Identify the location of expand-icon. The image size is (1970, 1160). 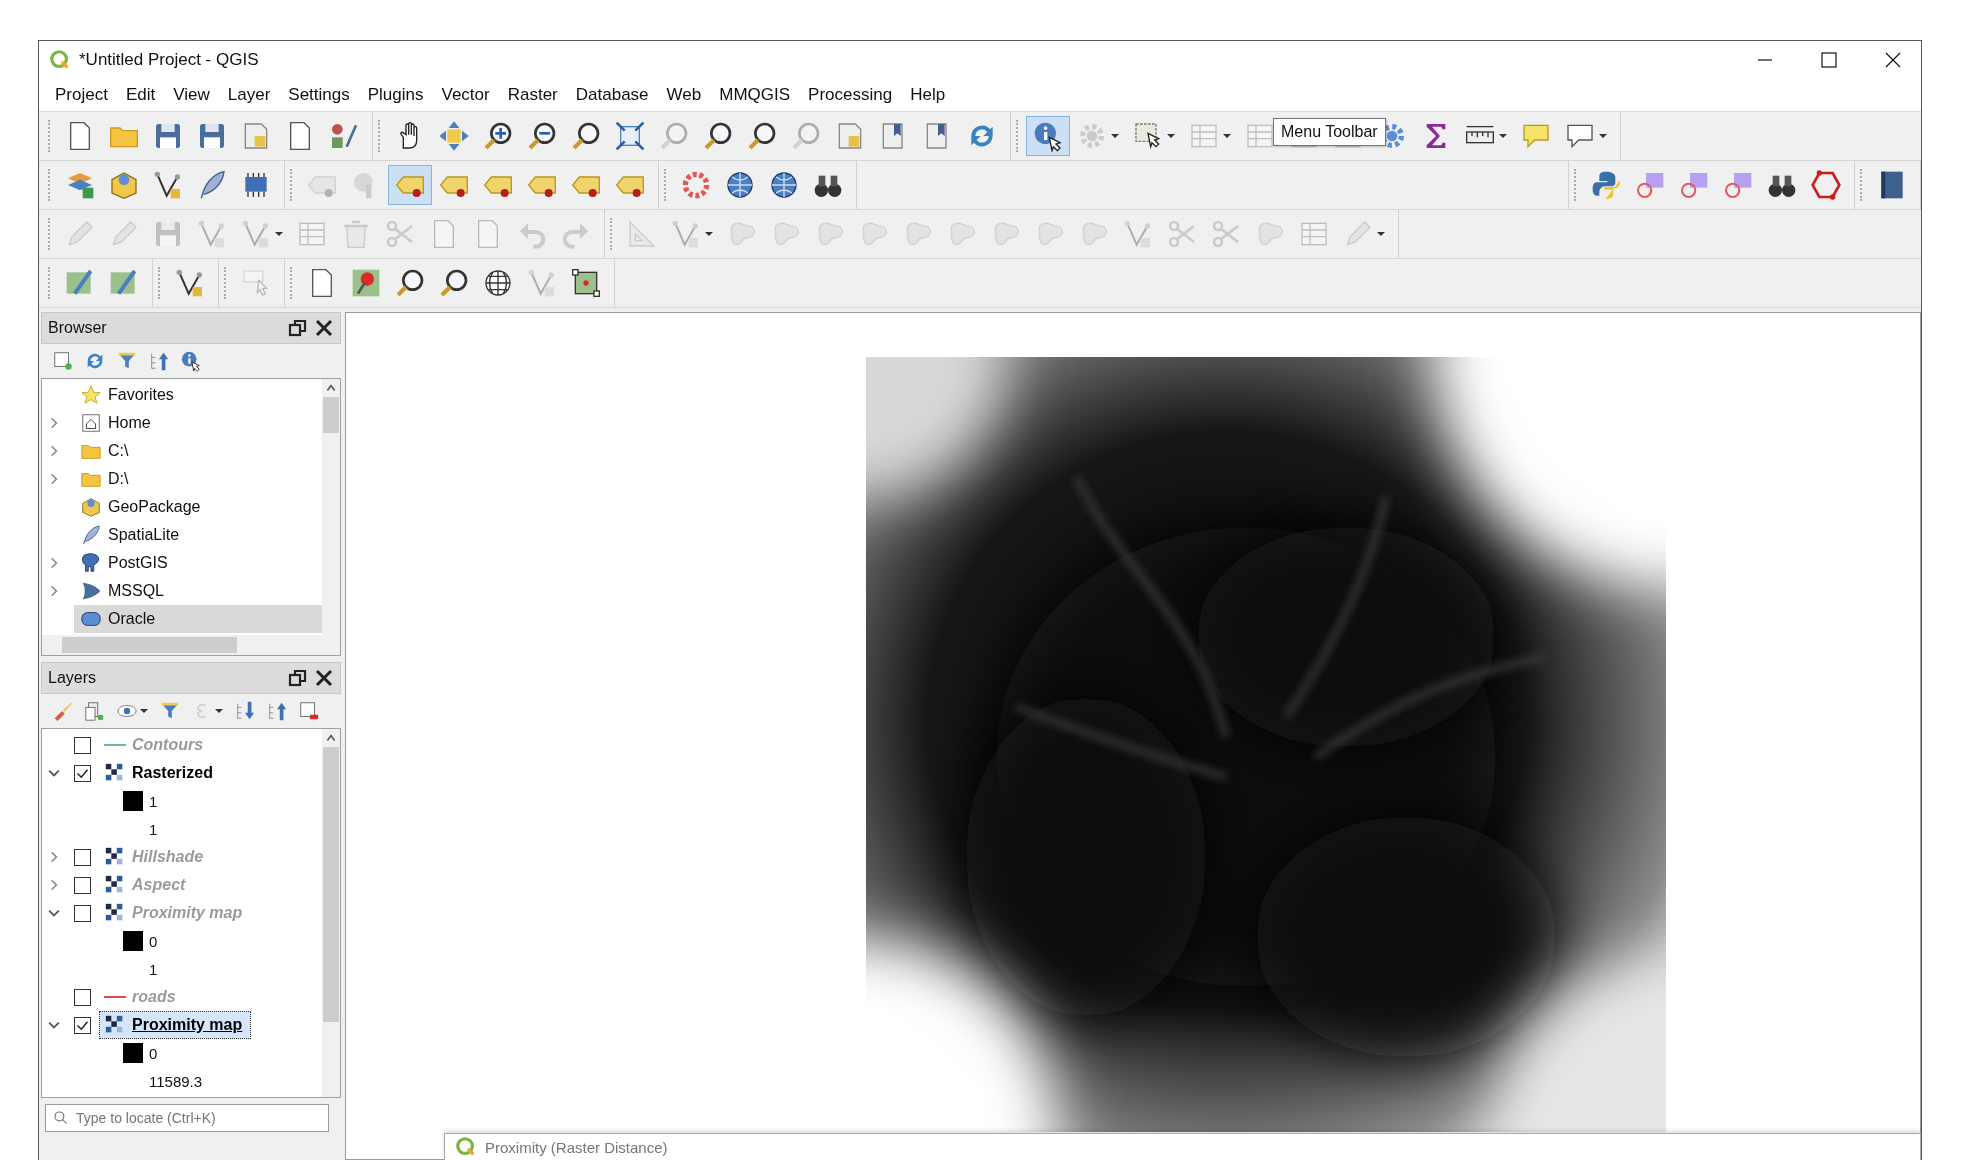
(630, 136).